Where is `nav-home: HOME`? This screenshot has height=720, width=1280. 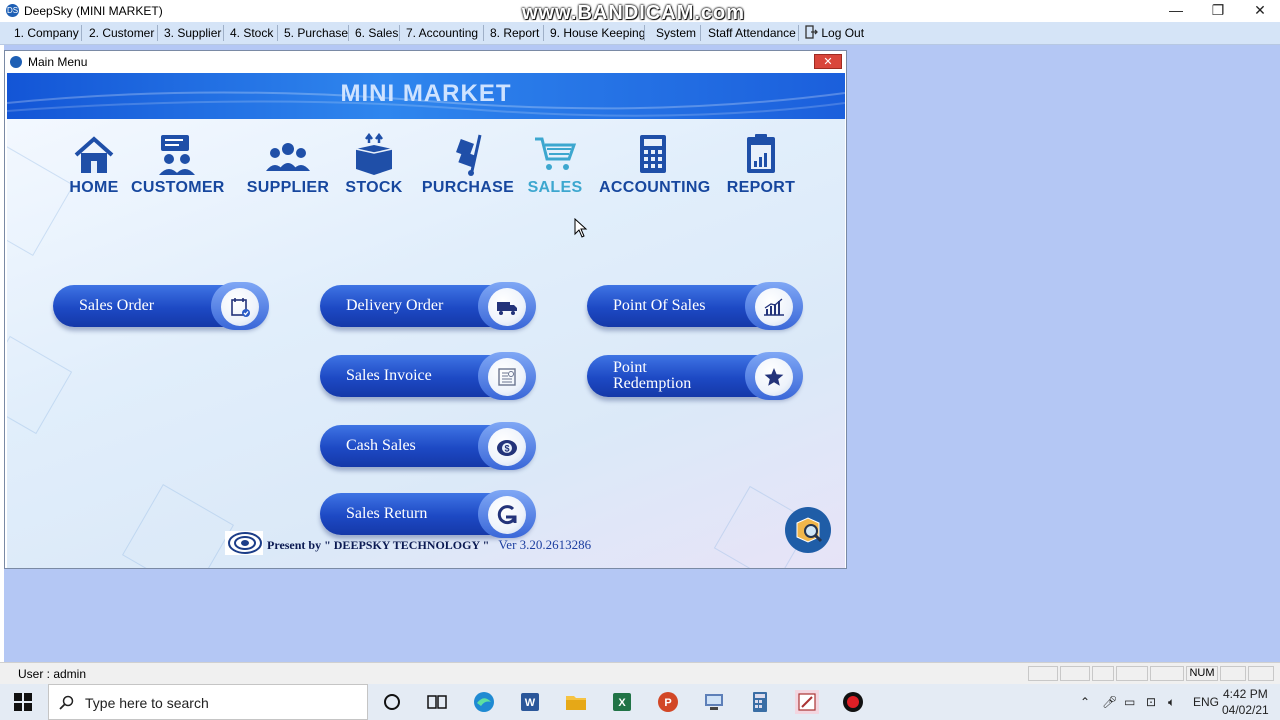 nav-home: HOME is located at coordinates (94, 165).